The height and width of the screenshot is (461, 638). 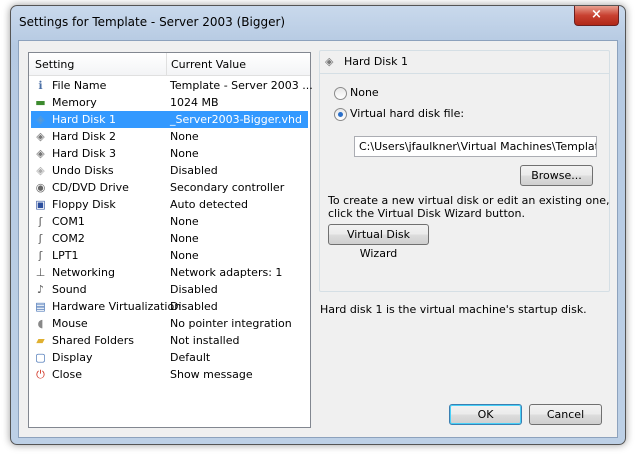 What do you see at coordinates (40, 289) in the screenshot?
I see `setting-icon: ♪` at bounding box center [40, 289].